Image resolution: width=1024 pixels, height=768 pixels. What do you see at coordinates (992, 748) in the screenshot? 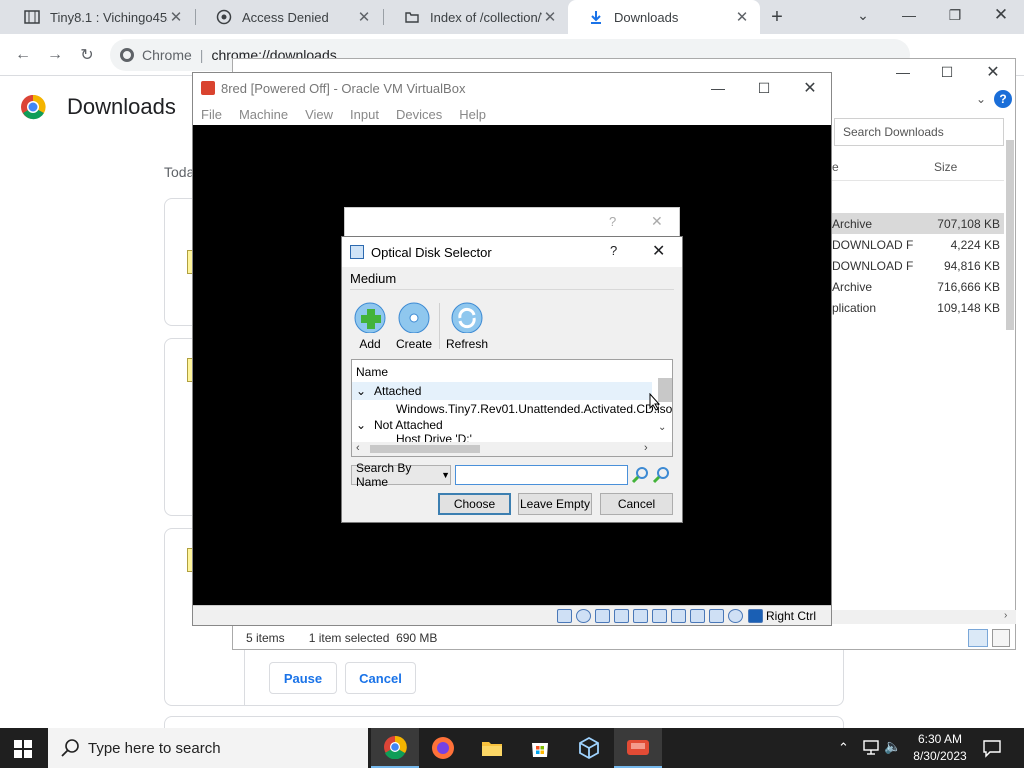
I see `notifications-icon` at bounding box center [992, 748].